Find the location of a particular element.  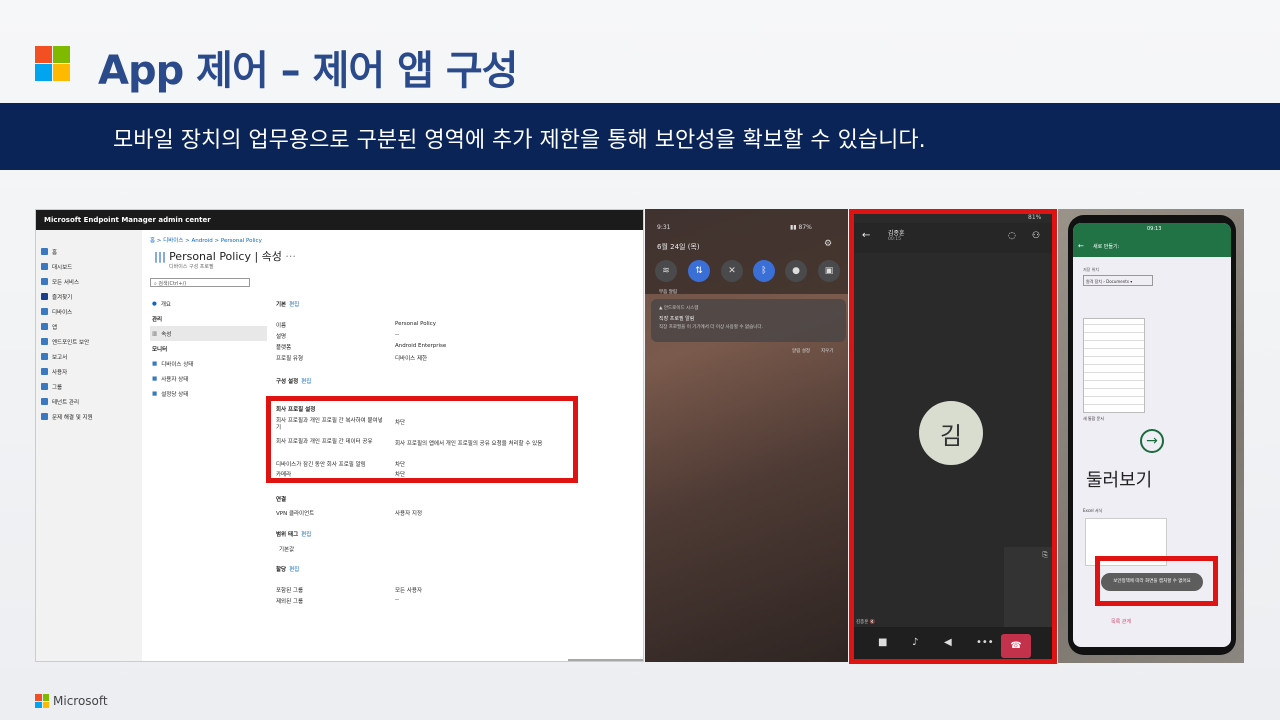

date-label: 6월 24일 (목) is located at coordinates (678, 247).